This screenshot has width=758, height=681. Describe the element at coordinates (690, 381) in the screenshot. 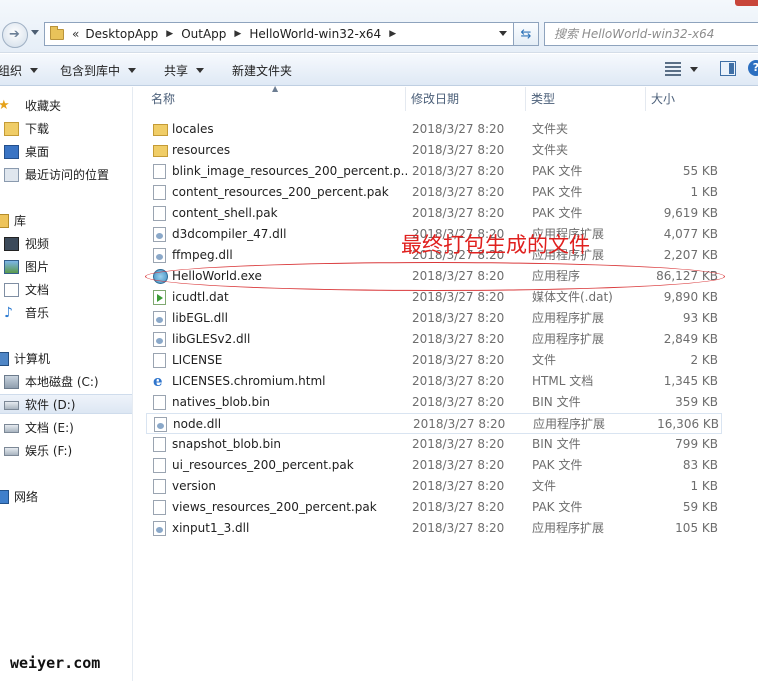

I see `file-size: 1,345 KB` at that location.